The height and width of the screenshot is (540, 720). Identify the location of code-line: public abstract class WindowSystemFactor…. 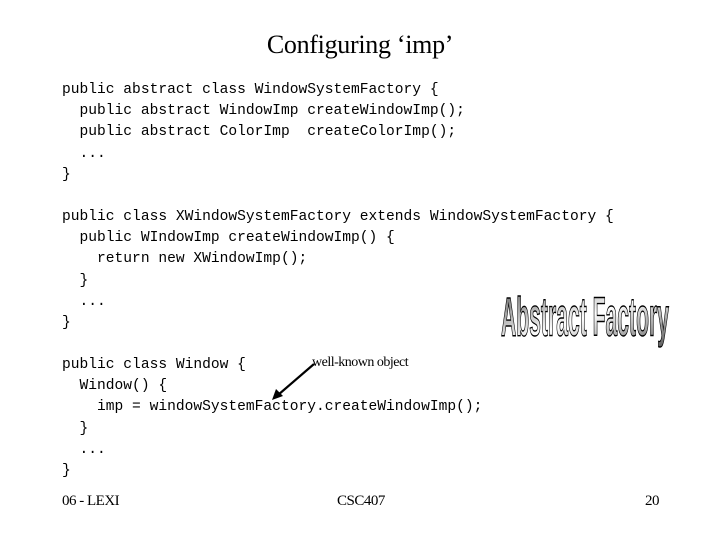
(250, 90).